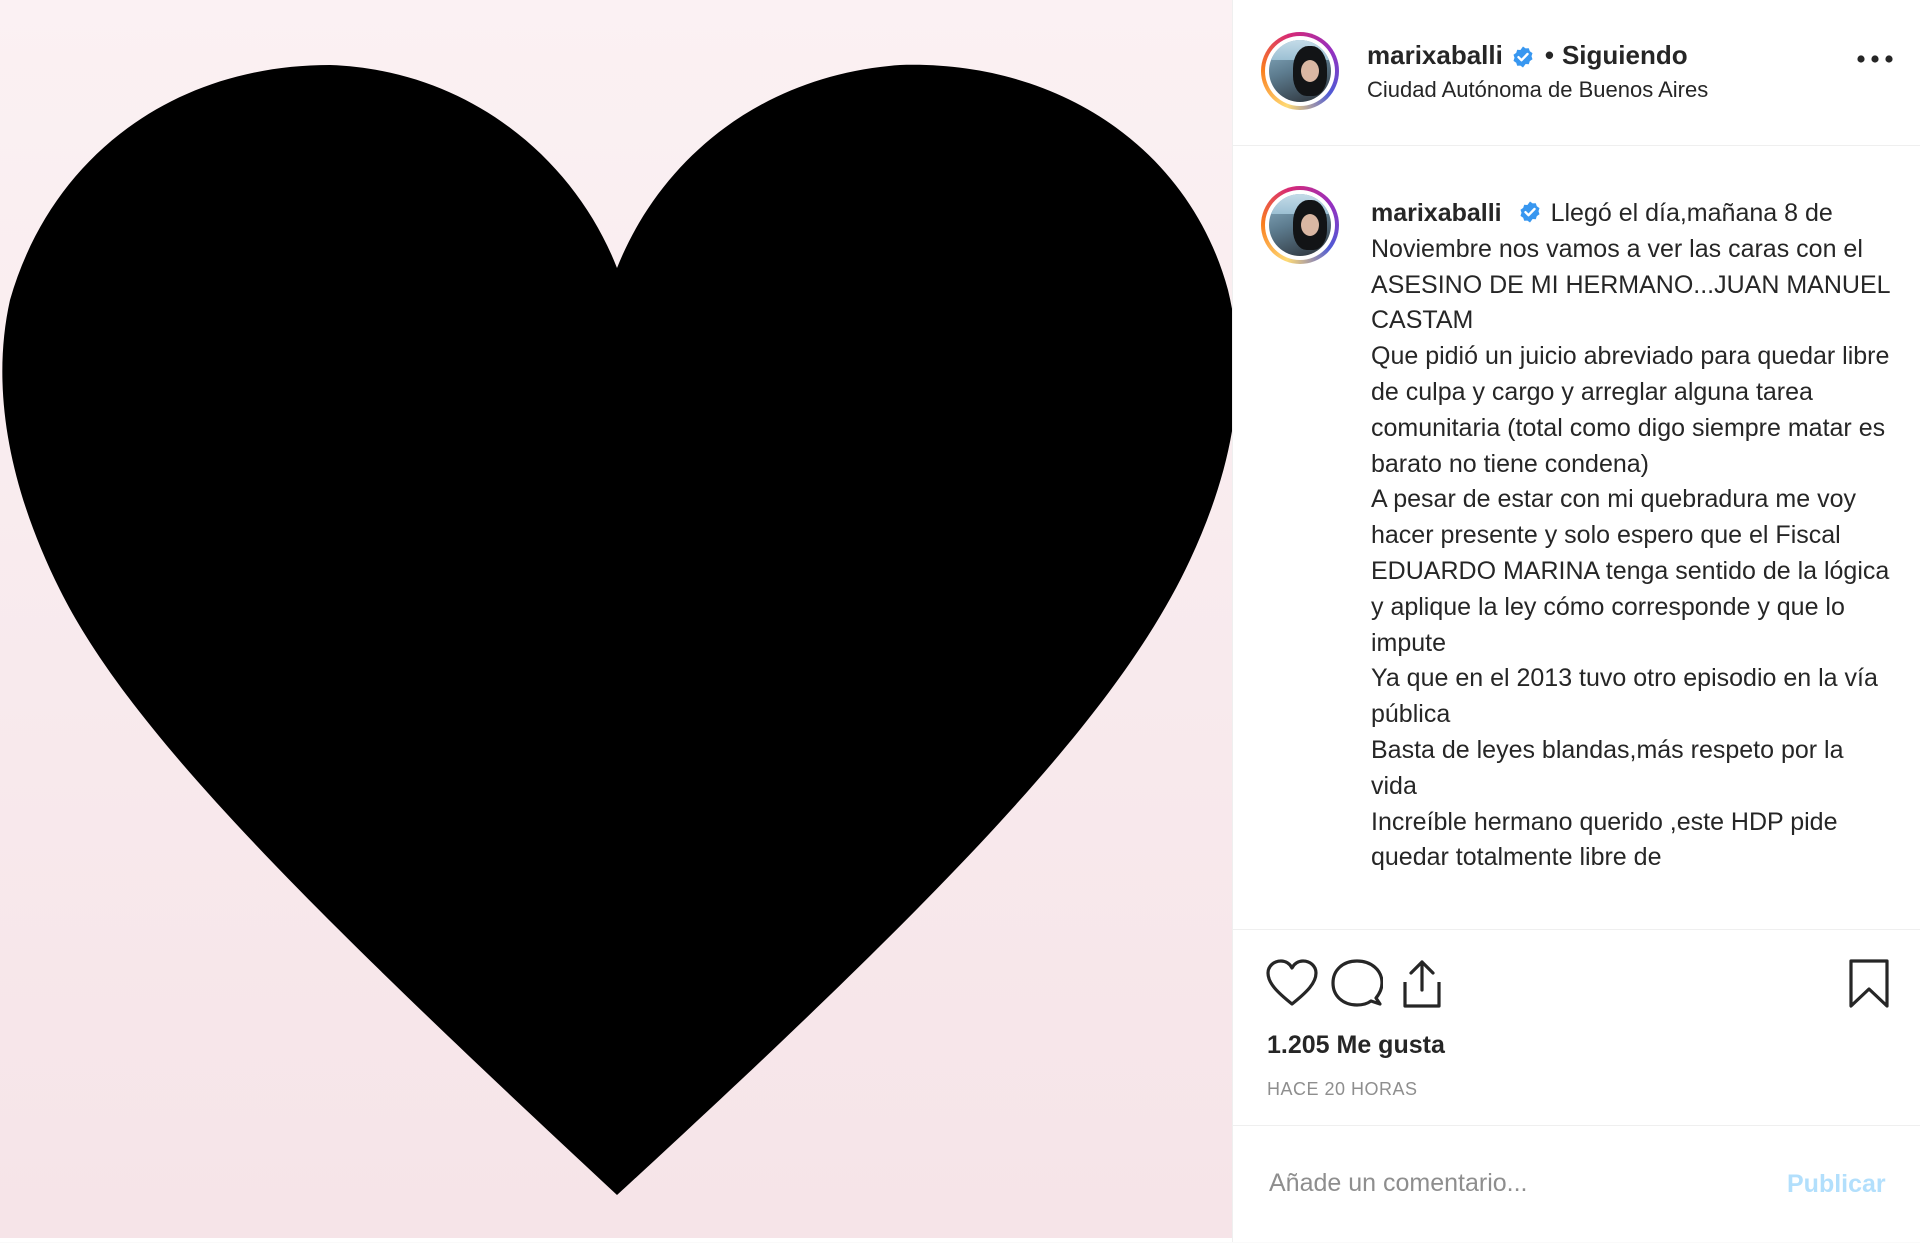 This screenshot has height=1243, width=1920. I want to click on comment-input, so click(1519, 1183).